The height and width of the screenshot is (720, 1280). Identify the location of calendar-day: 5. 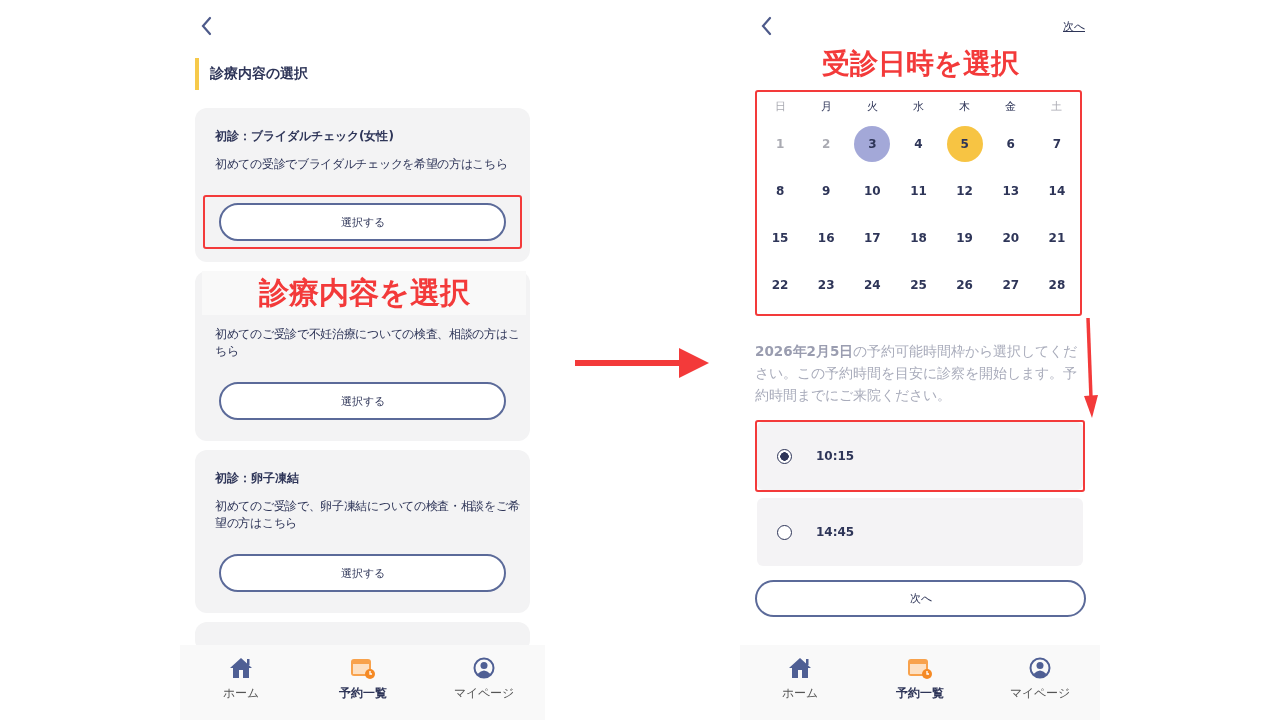
(964, 143).